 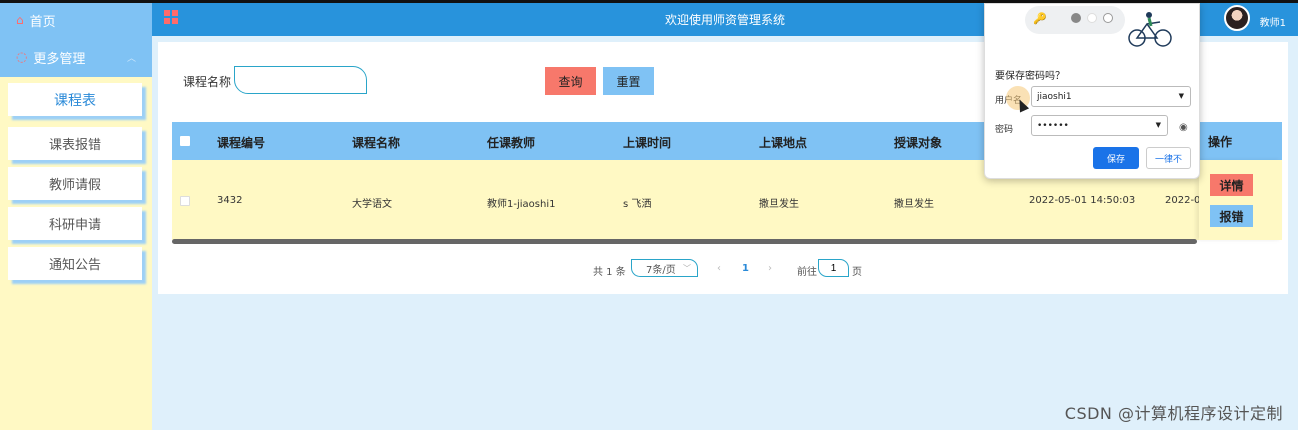 I want to click on horizontal-scrollbar, so click(x=684, y=241).